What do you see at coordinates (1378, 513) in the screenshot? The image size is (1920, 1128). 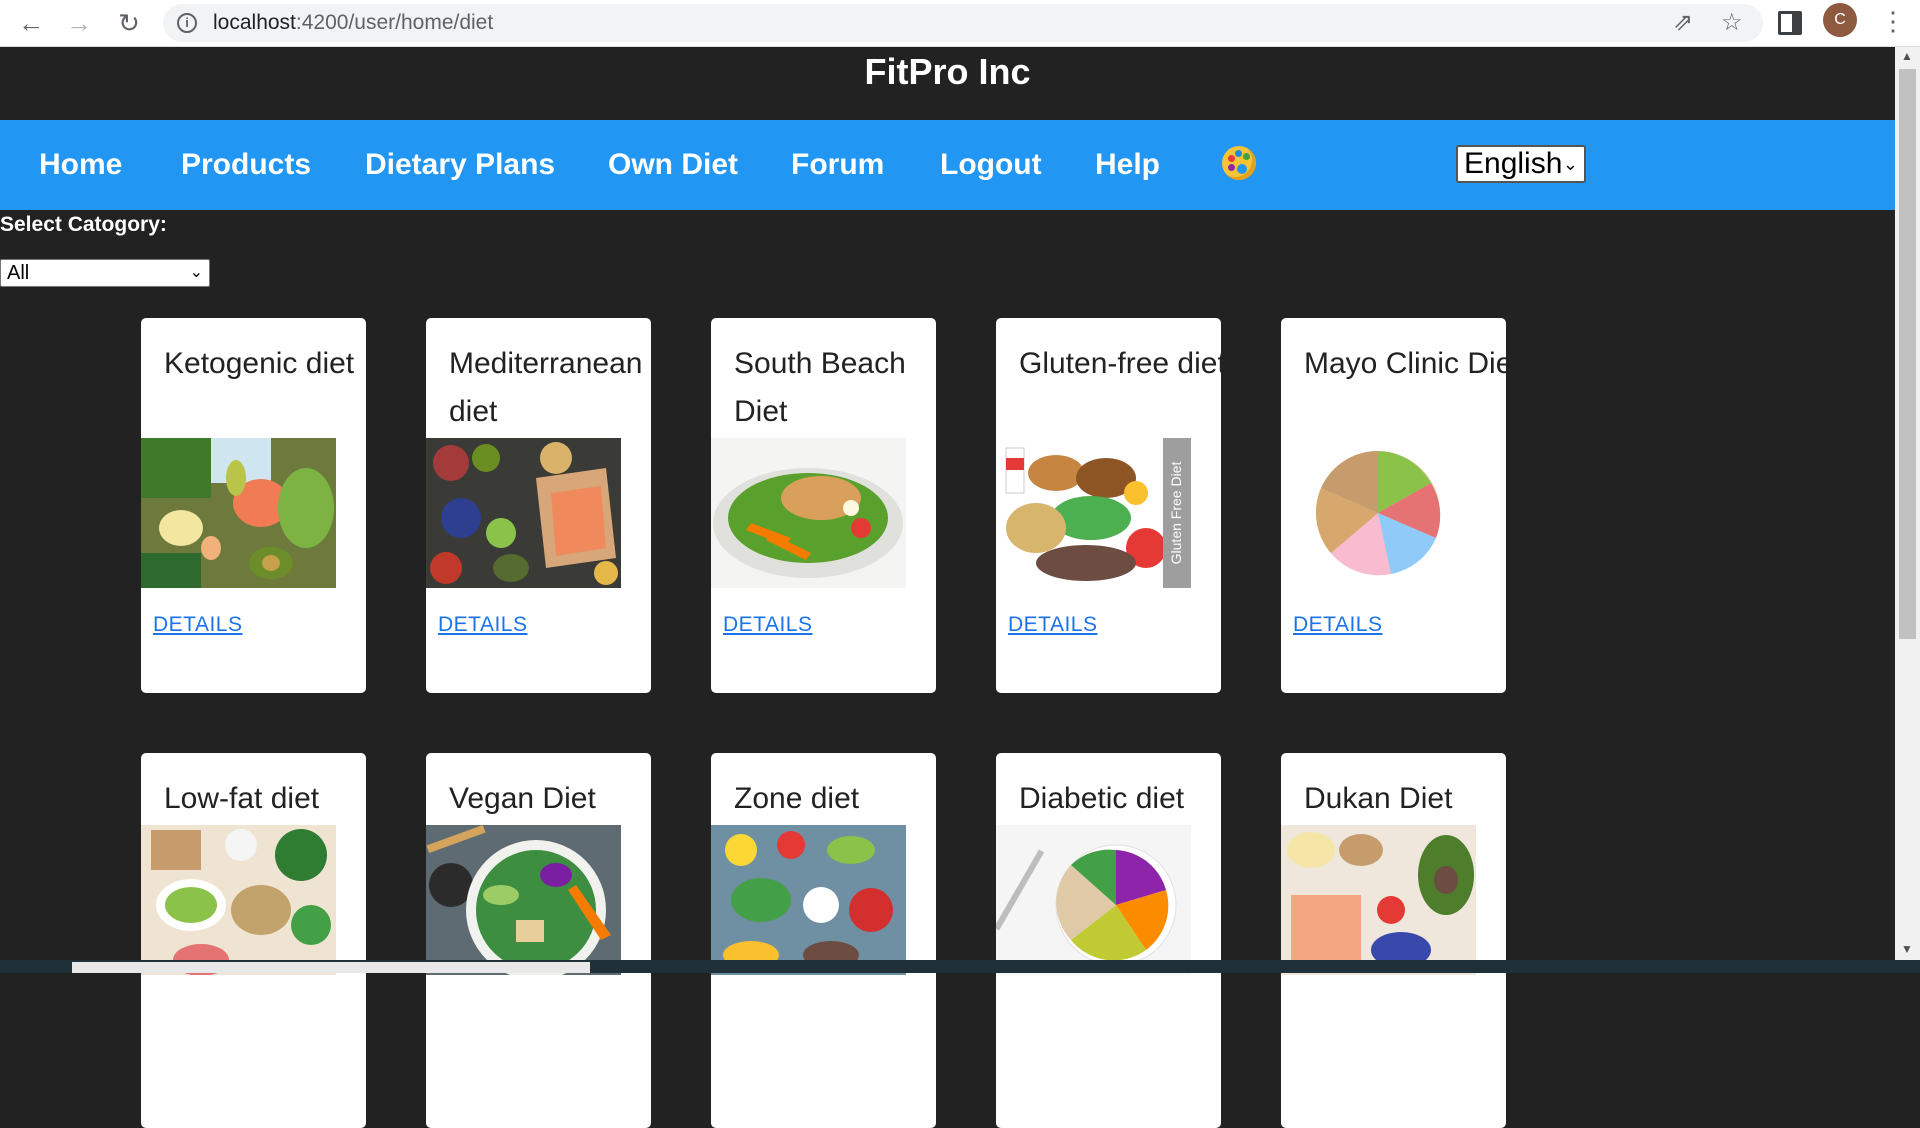 I see `mayo-clinic-diet-image` at bounding box center [1378, 513].